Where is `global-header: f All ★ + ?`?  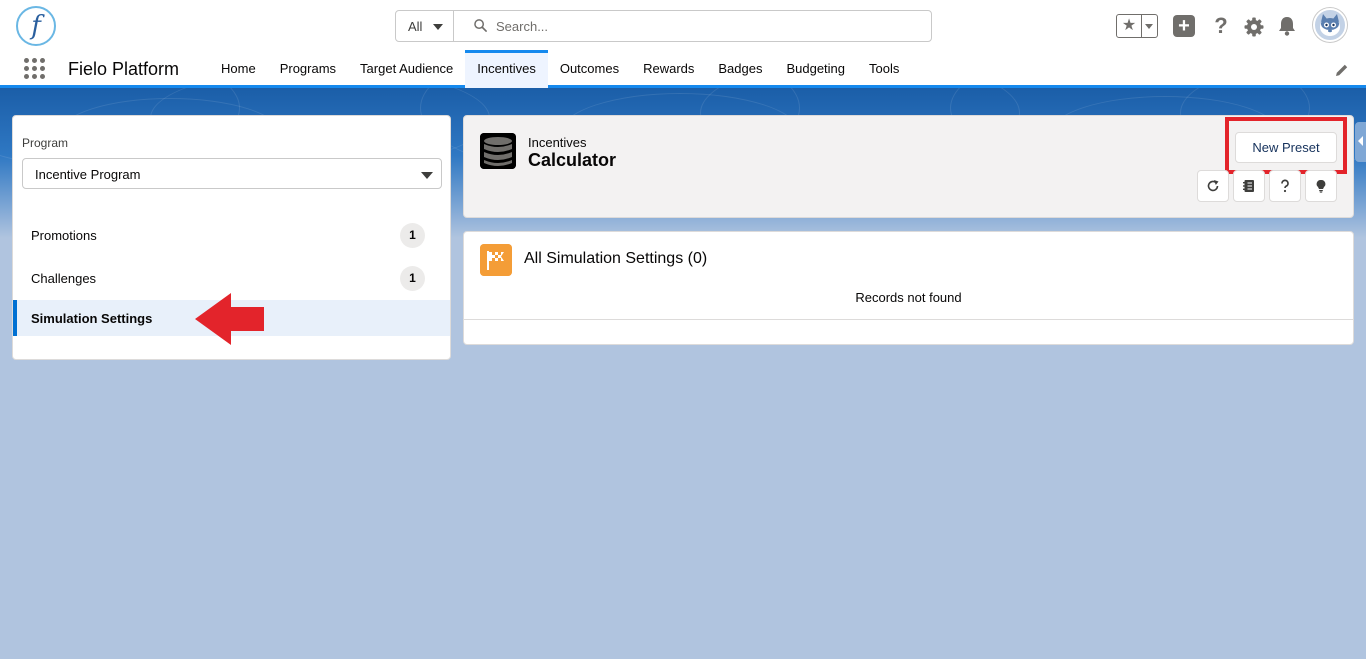
global-header: f All ★ + ? is located at coordinates (683, 25).